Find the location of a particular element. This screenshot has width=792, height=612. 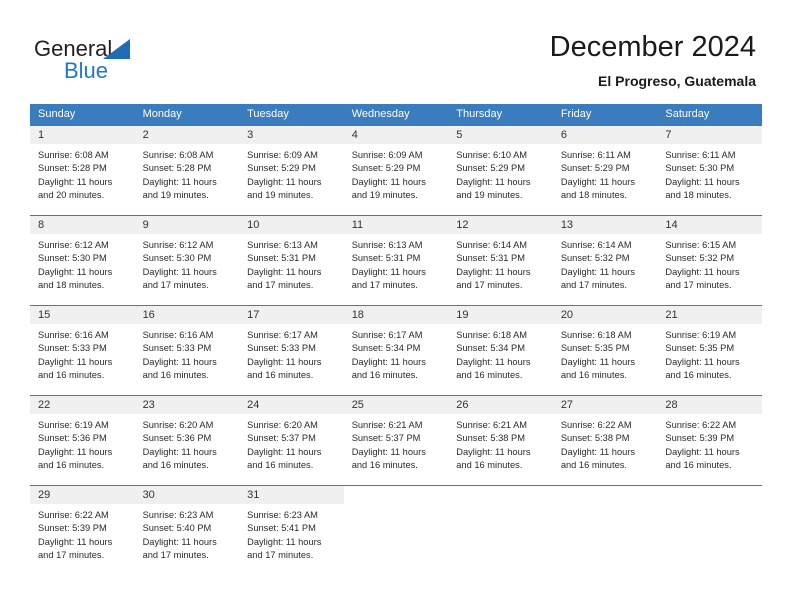

day-number: 2 is located at coordinates (187, 134).